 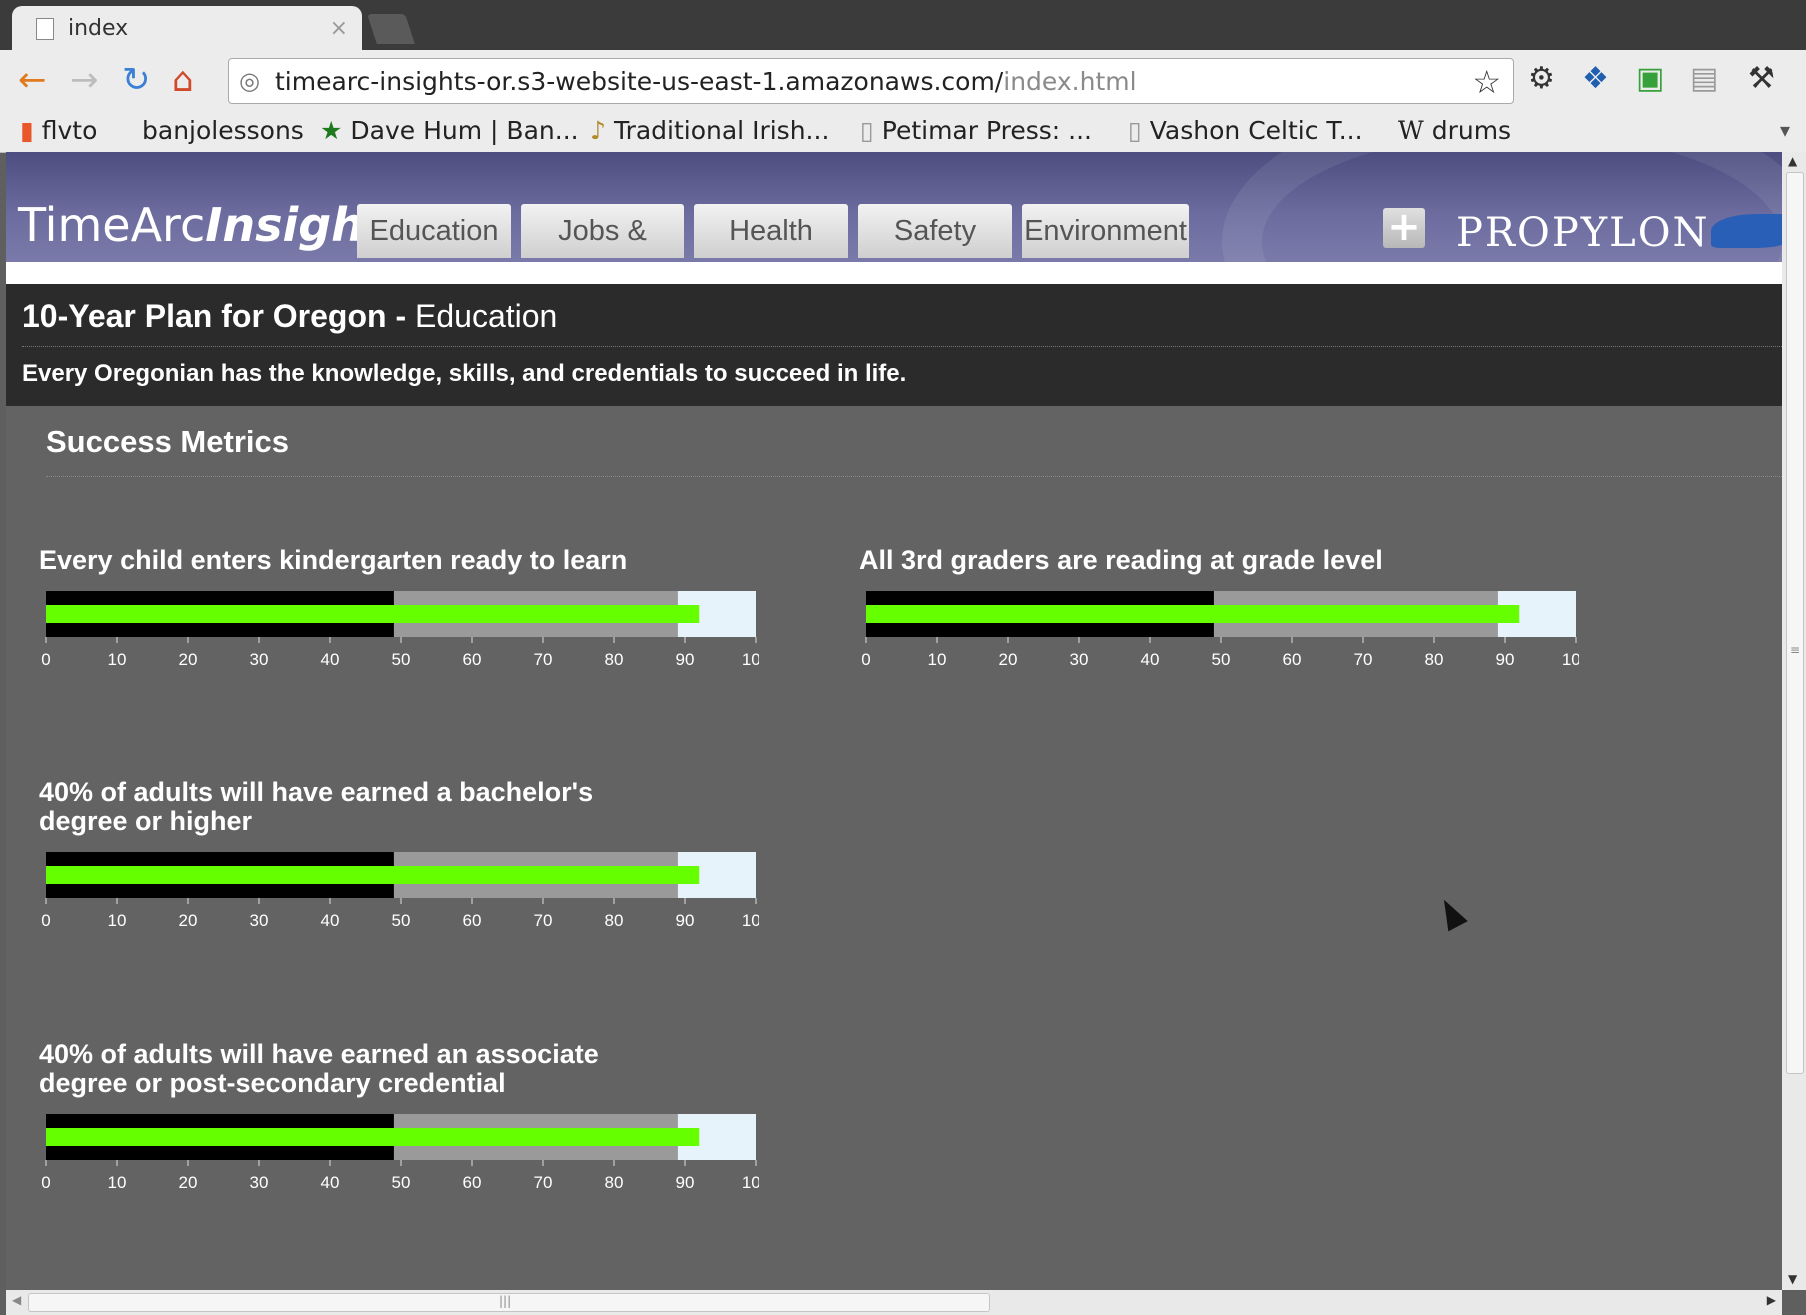 I want to click on tab-safety: Safety, so click(x=935, y=231).